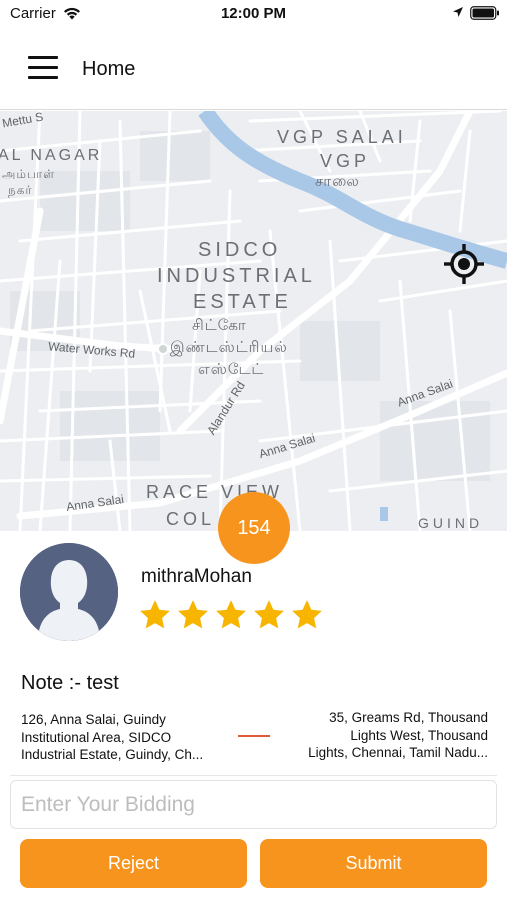 Image resolution: width=507 pixels, height=900 pixels. I want to click on submit-button: Submit, so click(373, 863).